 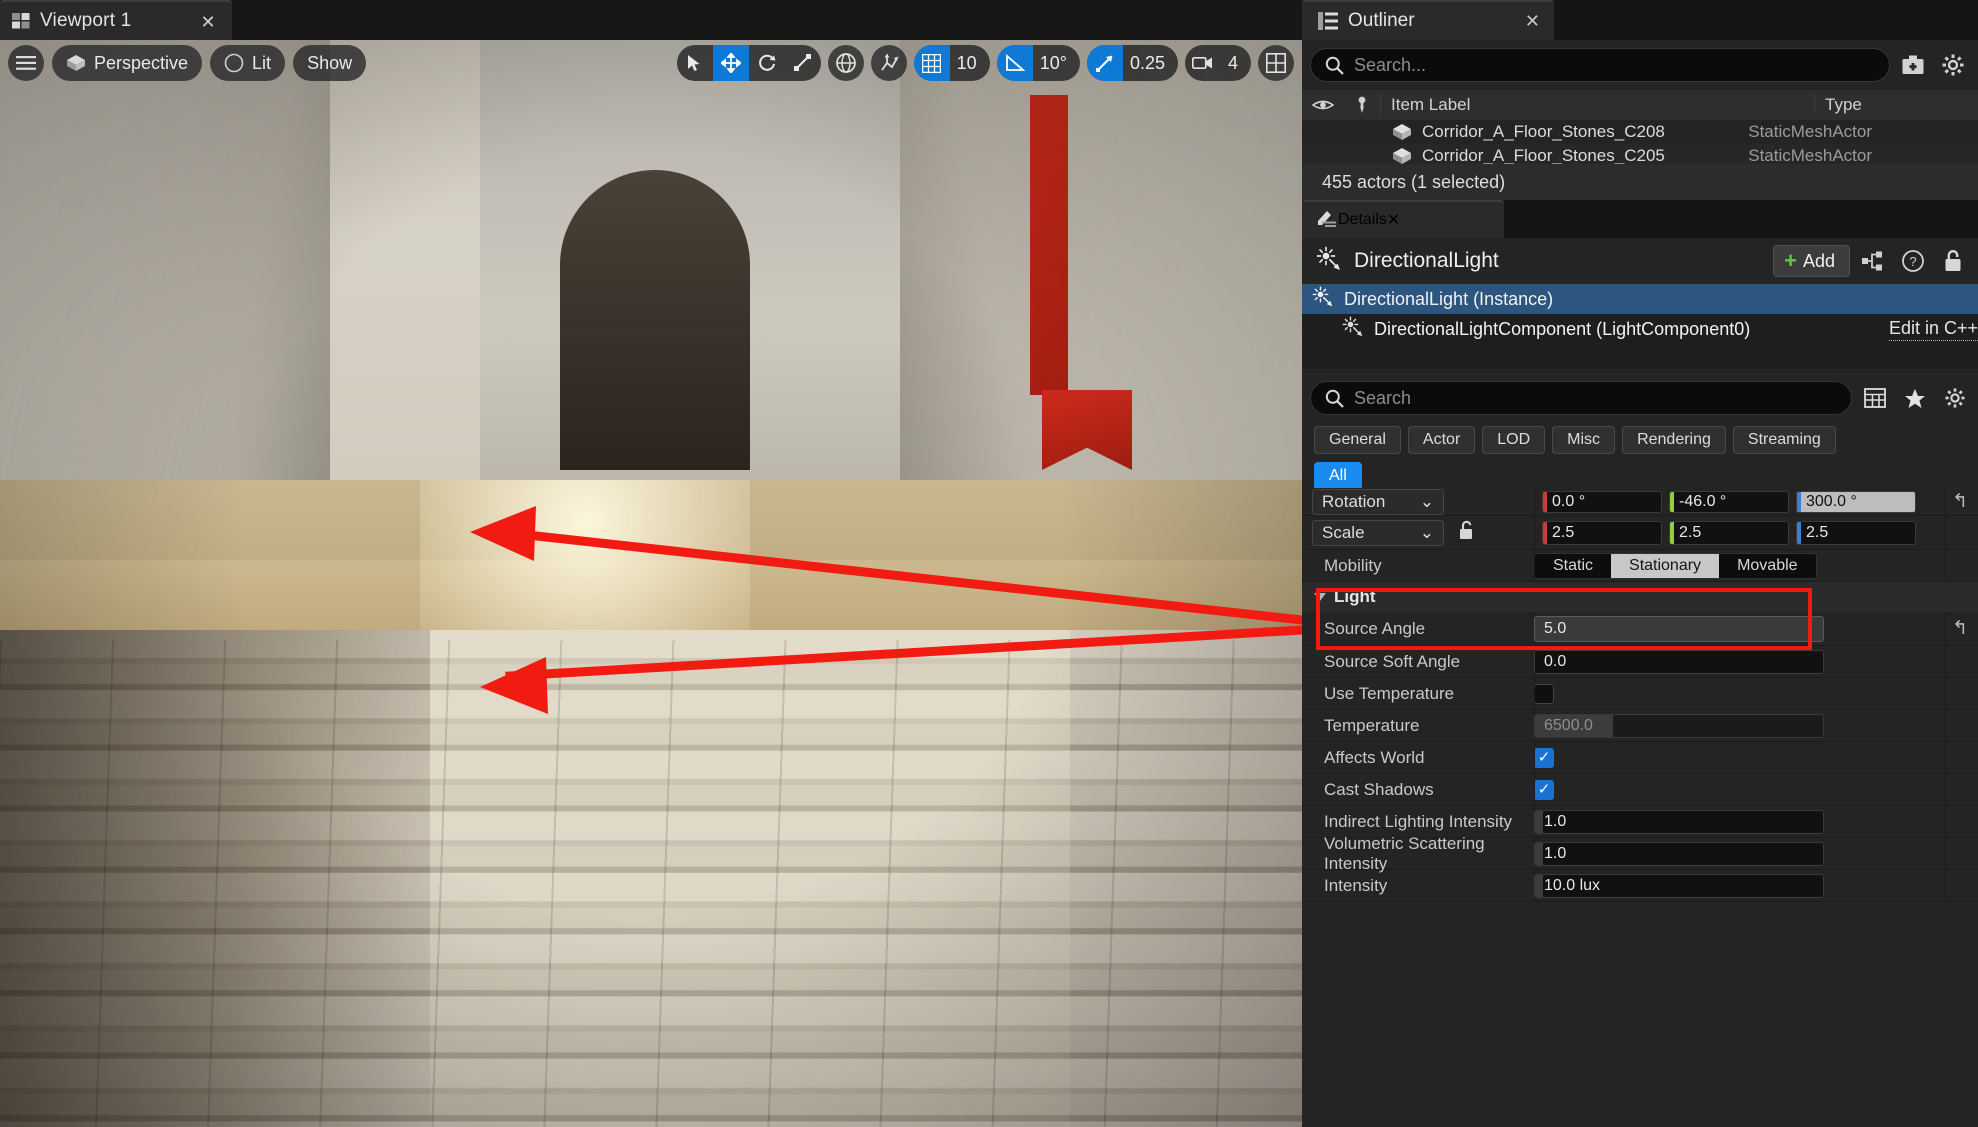 I want to click on filter-all: All, so click(x=1338, y=476).